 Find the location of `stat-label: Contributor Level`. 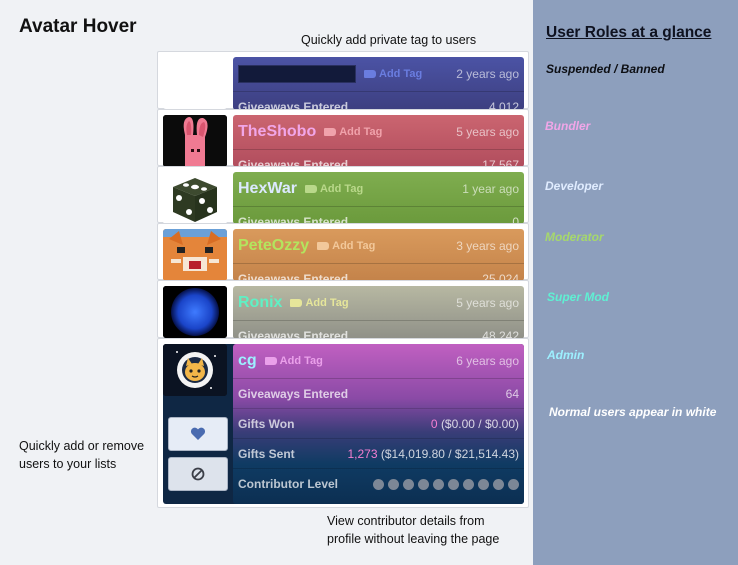

stat-label: Contributor Level is located at coordinates (288, 484).